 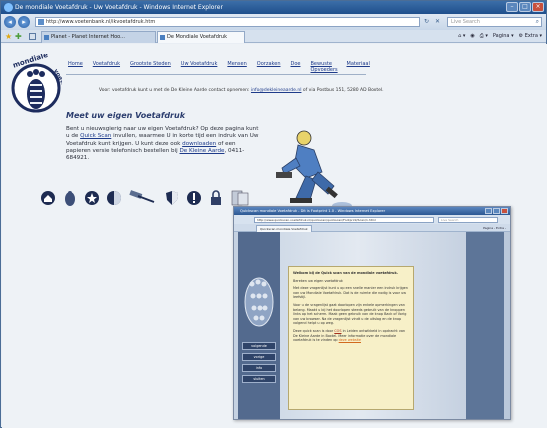 What do you see at coordinates (194, 198) in the screenshot?
I see `exclamation-icon` at bounding box center [194, 198].